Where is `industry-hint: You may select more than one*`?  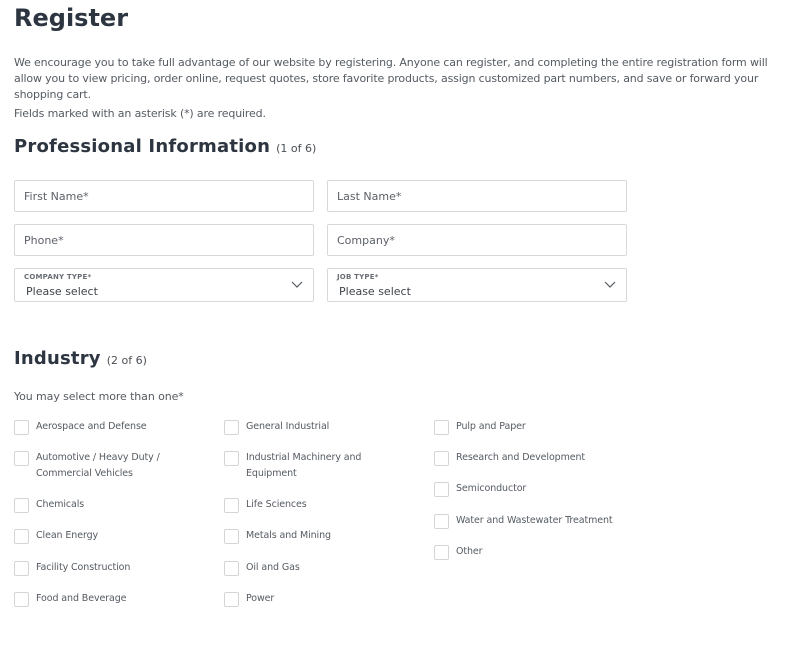 industry-hint: You may select more than one* is located at coordinates (99, 396).